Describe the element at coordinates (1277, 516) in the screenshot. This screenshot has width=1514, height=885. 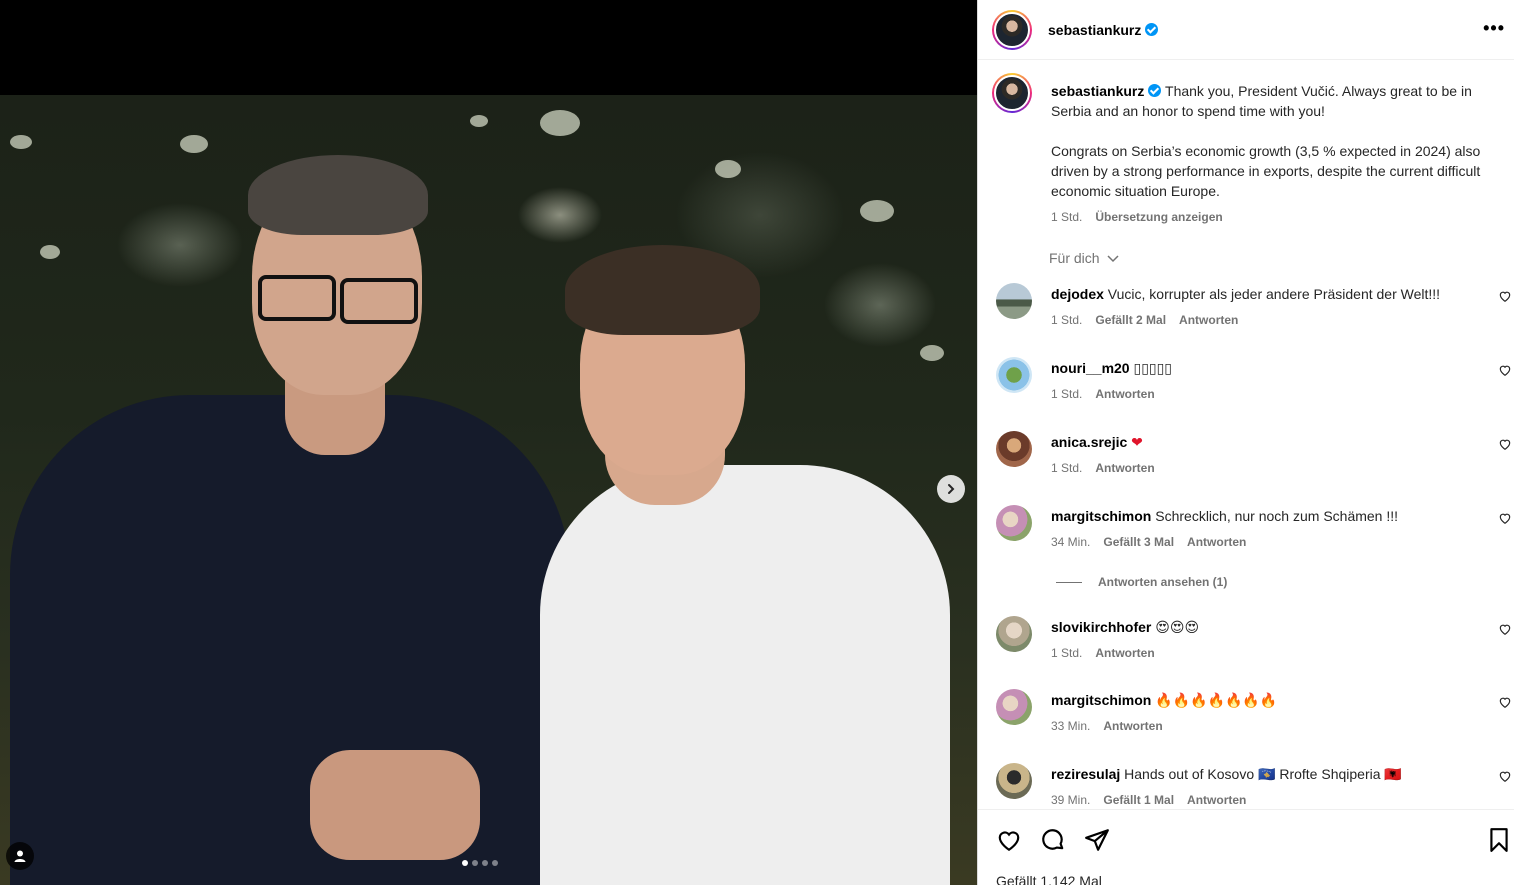
I see `comment-text: Schrecklich, nur noch zum Schämen !!!` at that location.